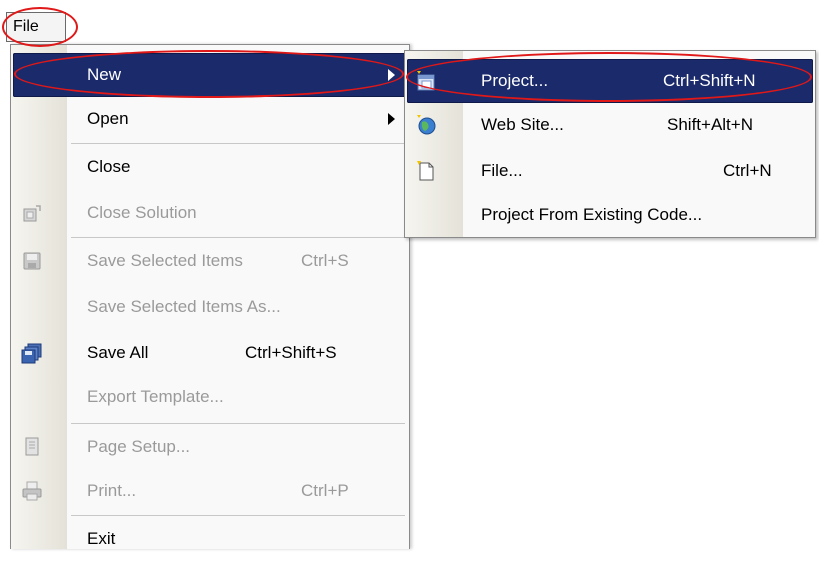  Describe the element at coordinates (426, 125) in the screenshot. I see `globe-icon` at that location.